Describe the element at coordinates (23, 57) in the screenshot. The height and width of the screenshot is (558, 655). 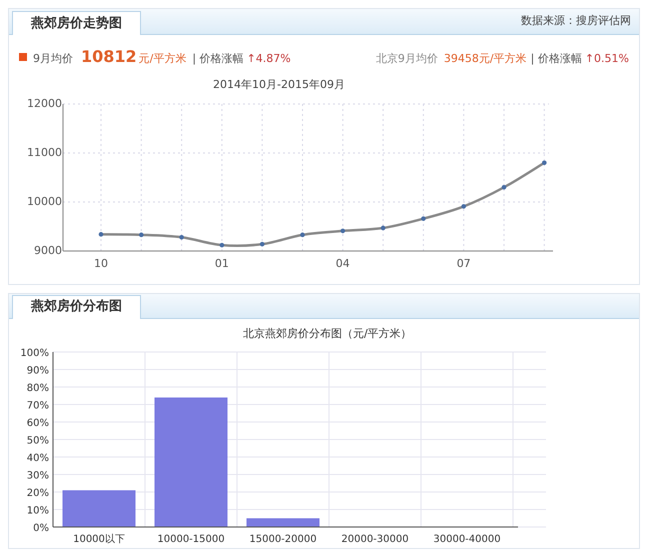
I see `square-icon` at that location.